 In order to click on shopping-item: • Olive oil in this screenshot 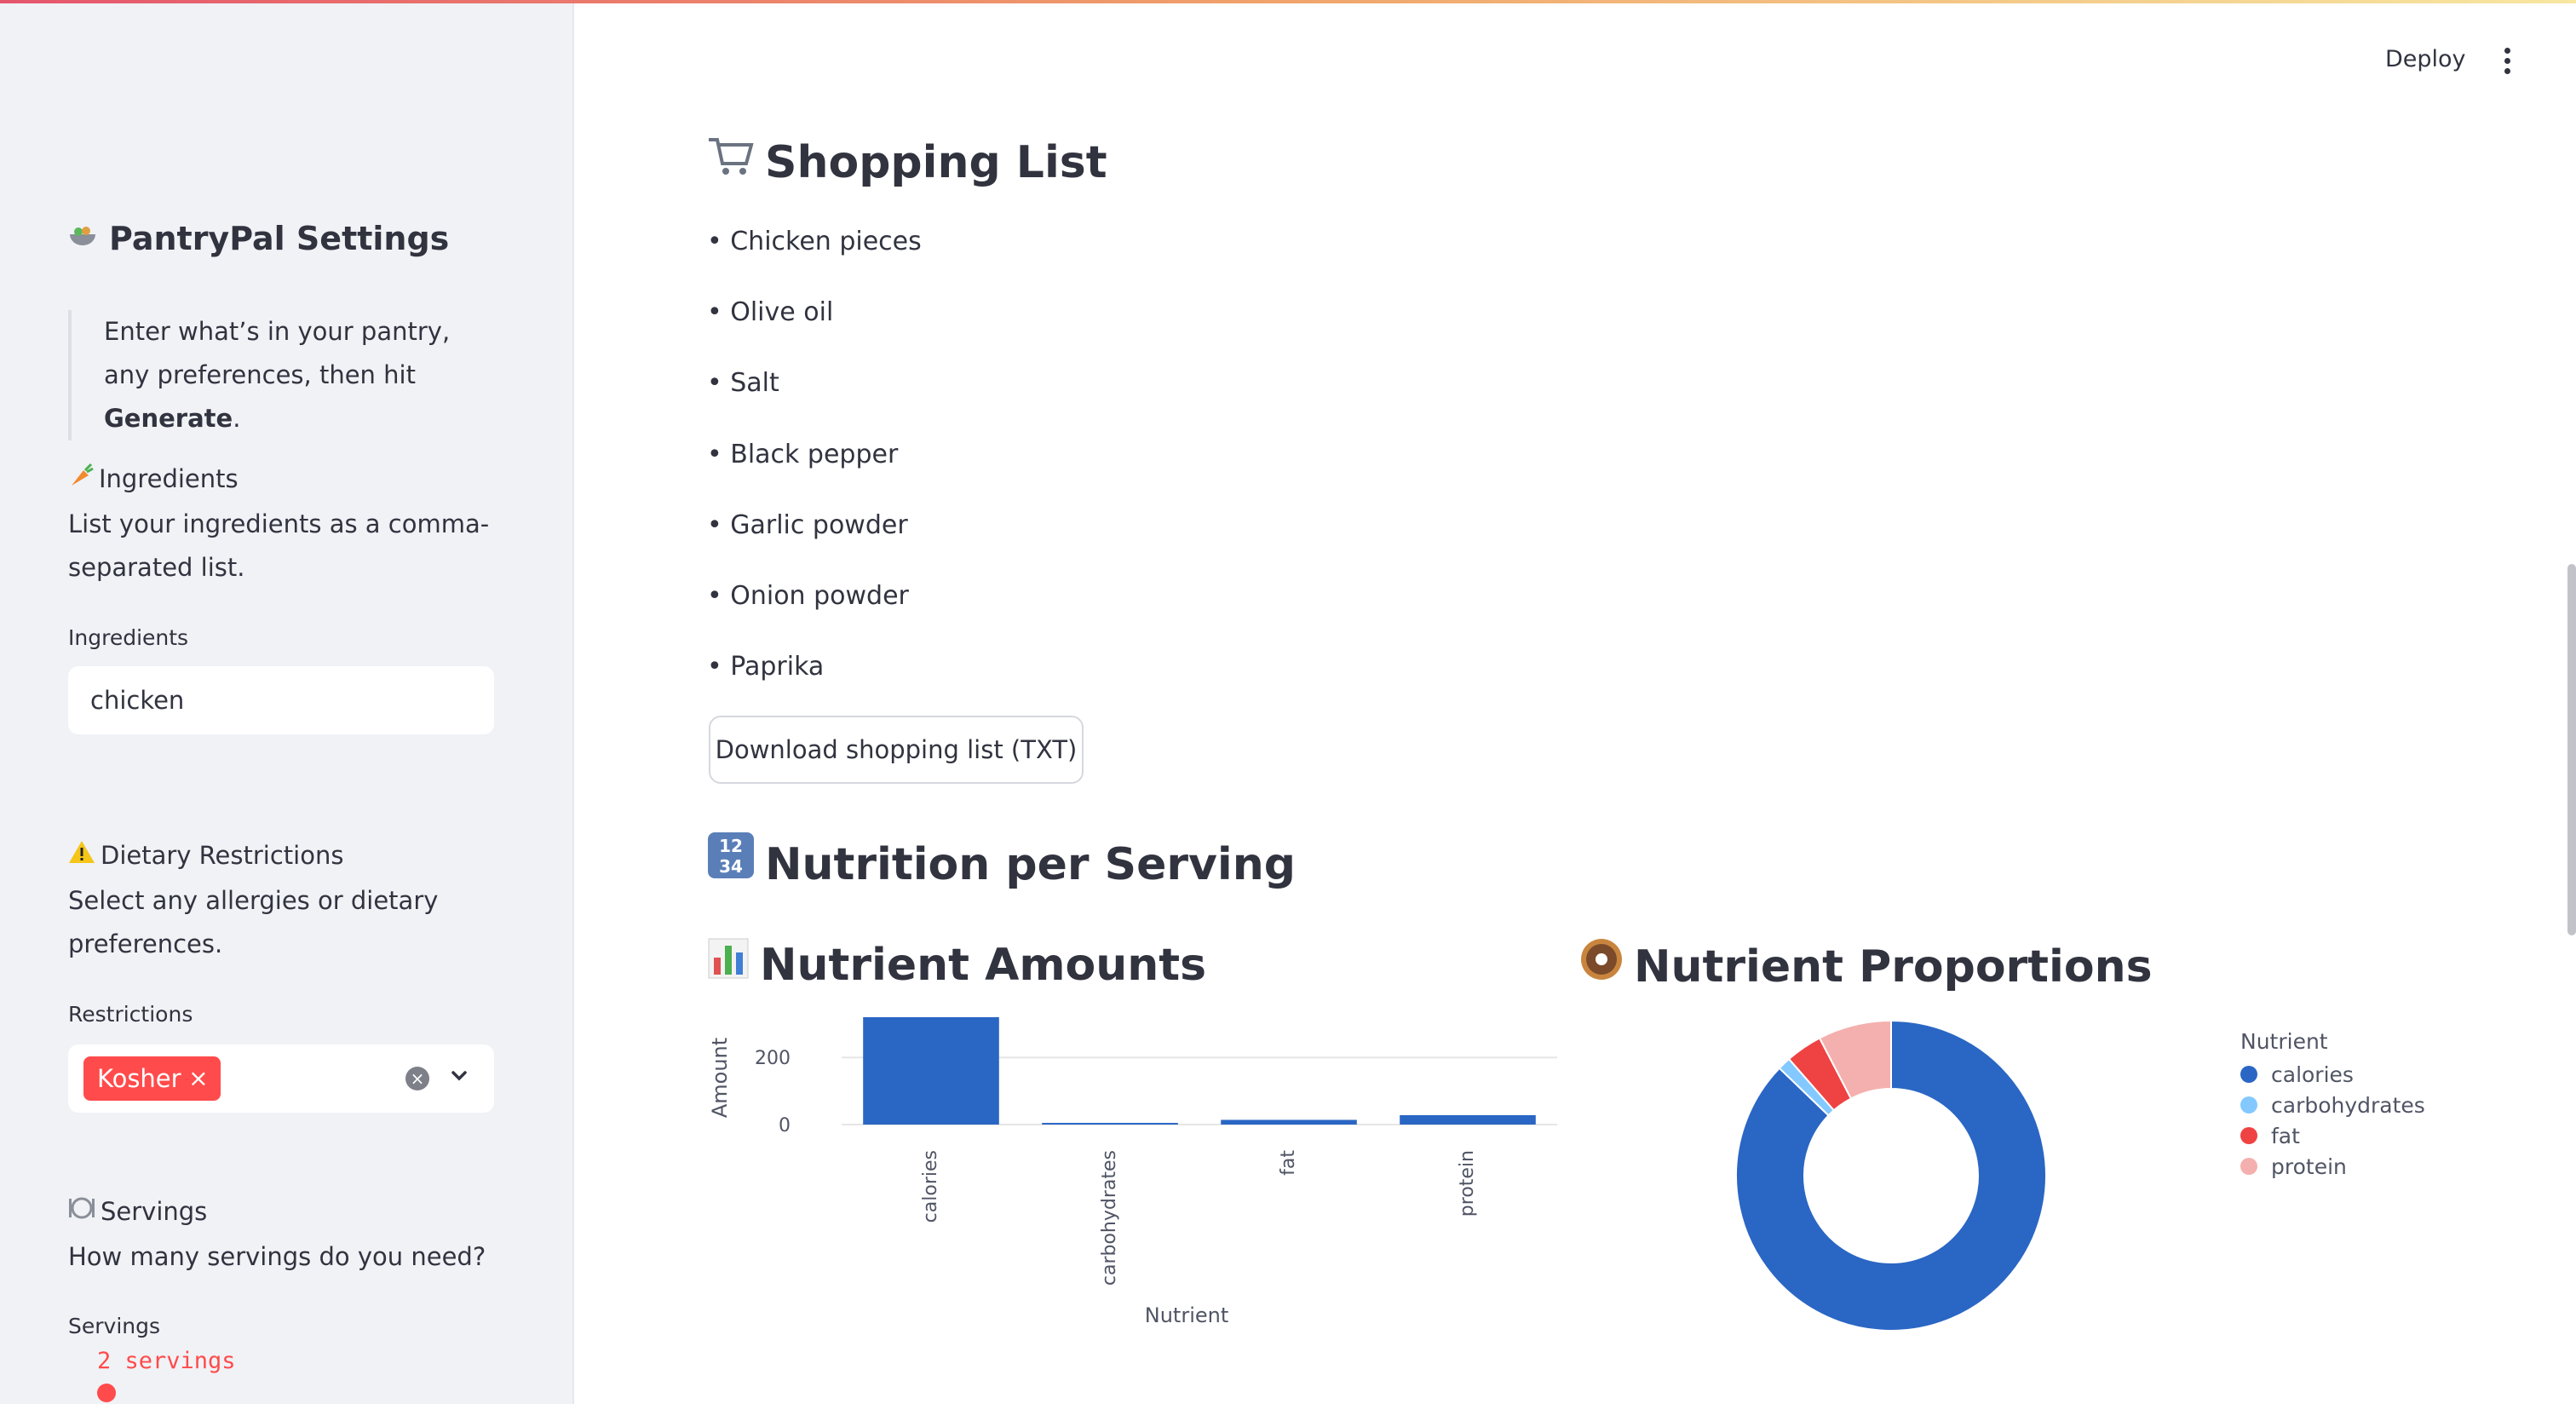, I will do `click(771, 312)`.